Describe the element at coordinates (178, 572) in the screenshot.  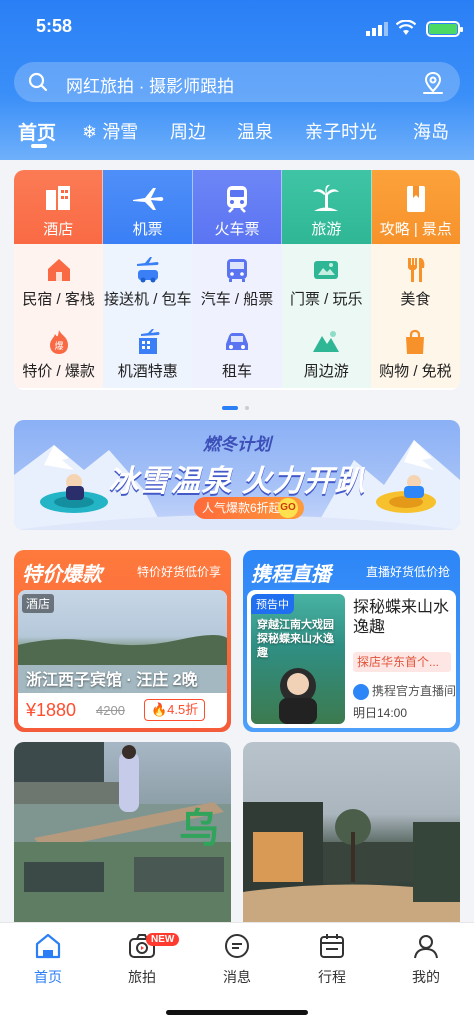
I see `card-subtitle: 特价好货低价享` at that location.